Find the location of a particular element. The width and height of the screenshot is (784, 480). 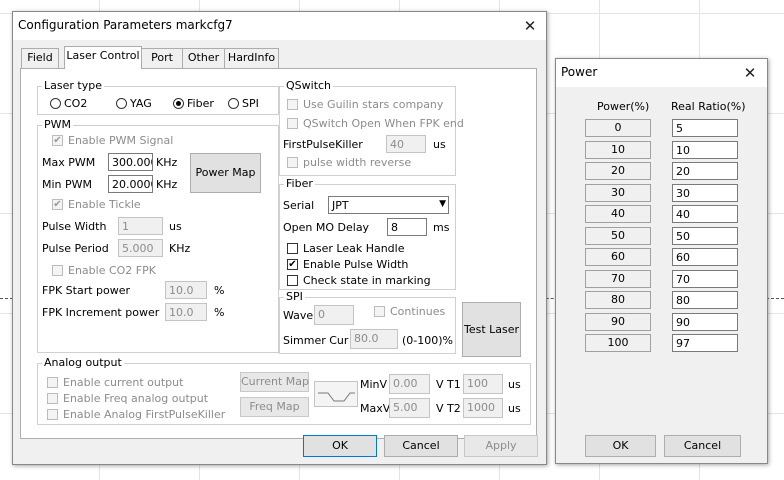

real-ratio-input: 50 is located at coordinates (705, 235).